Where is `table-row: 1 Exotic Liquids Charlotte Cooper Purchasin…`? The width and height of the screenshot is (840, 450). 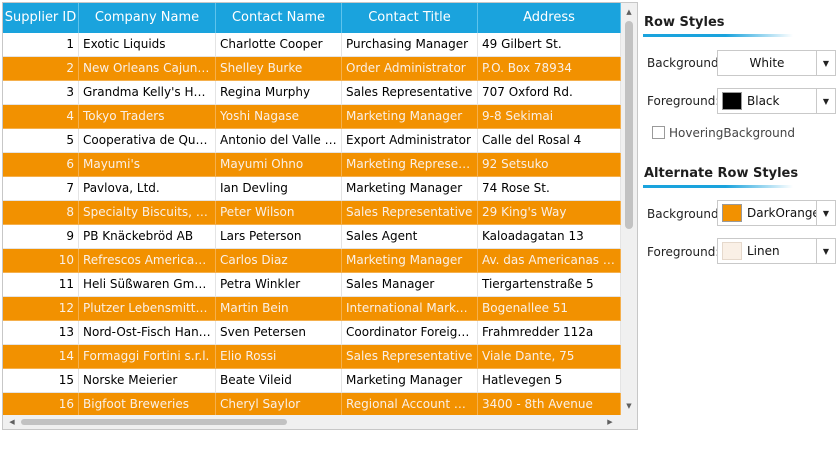
table-row: 1 Exotic Liquids Charlotte Cooper Purchasin… is located at coordinates (312, 45).